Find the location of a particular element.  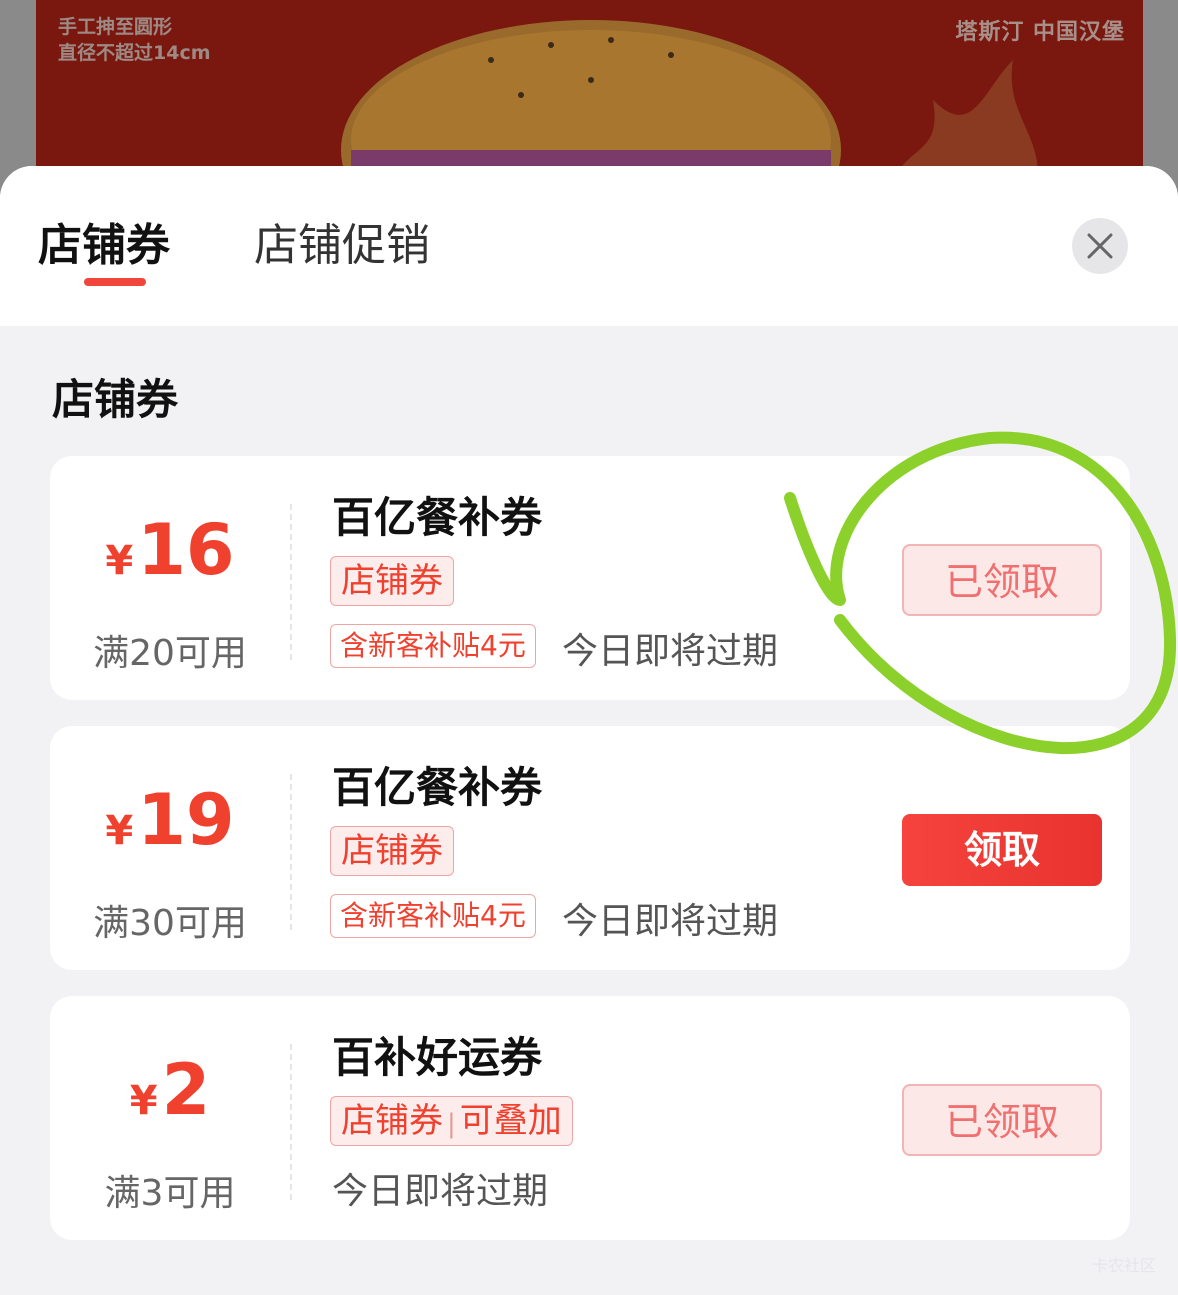

active-tab-indicator is located at coordinates (115, 282).